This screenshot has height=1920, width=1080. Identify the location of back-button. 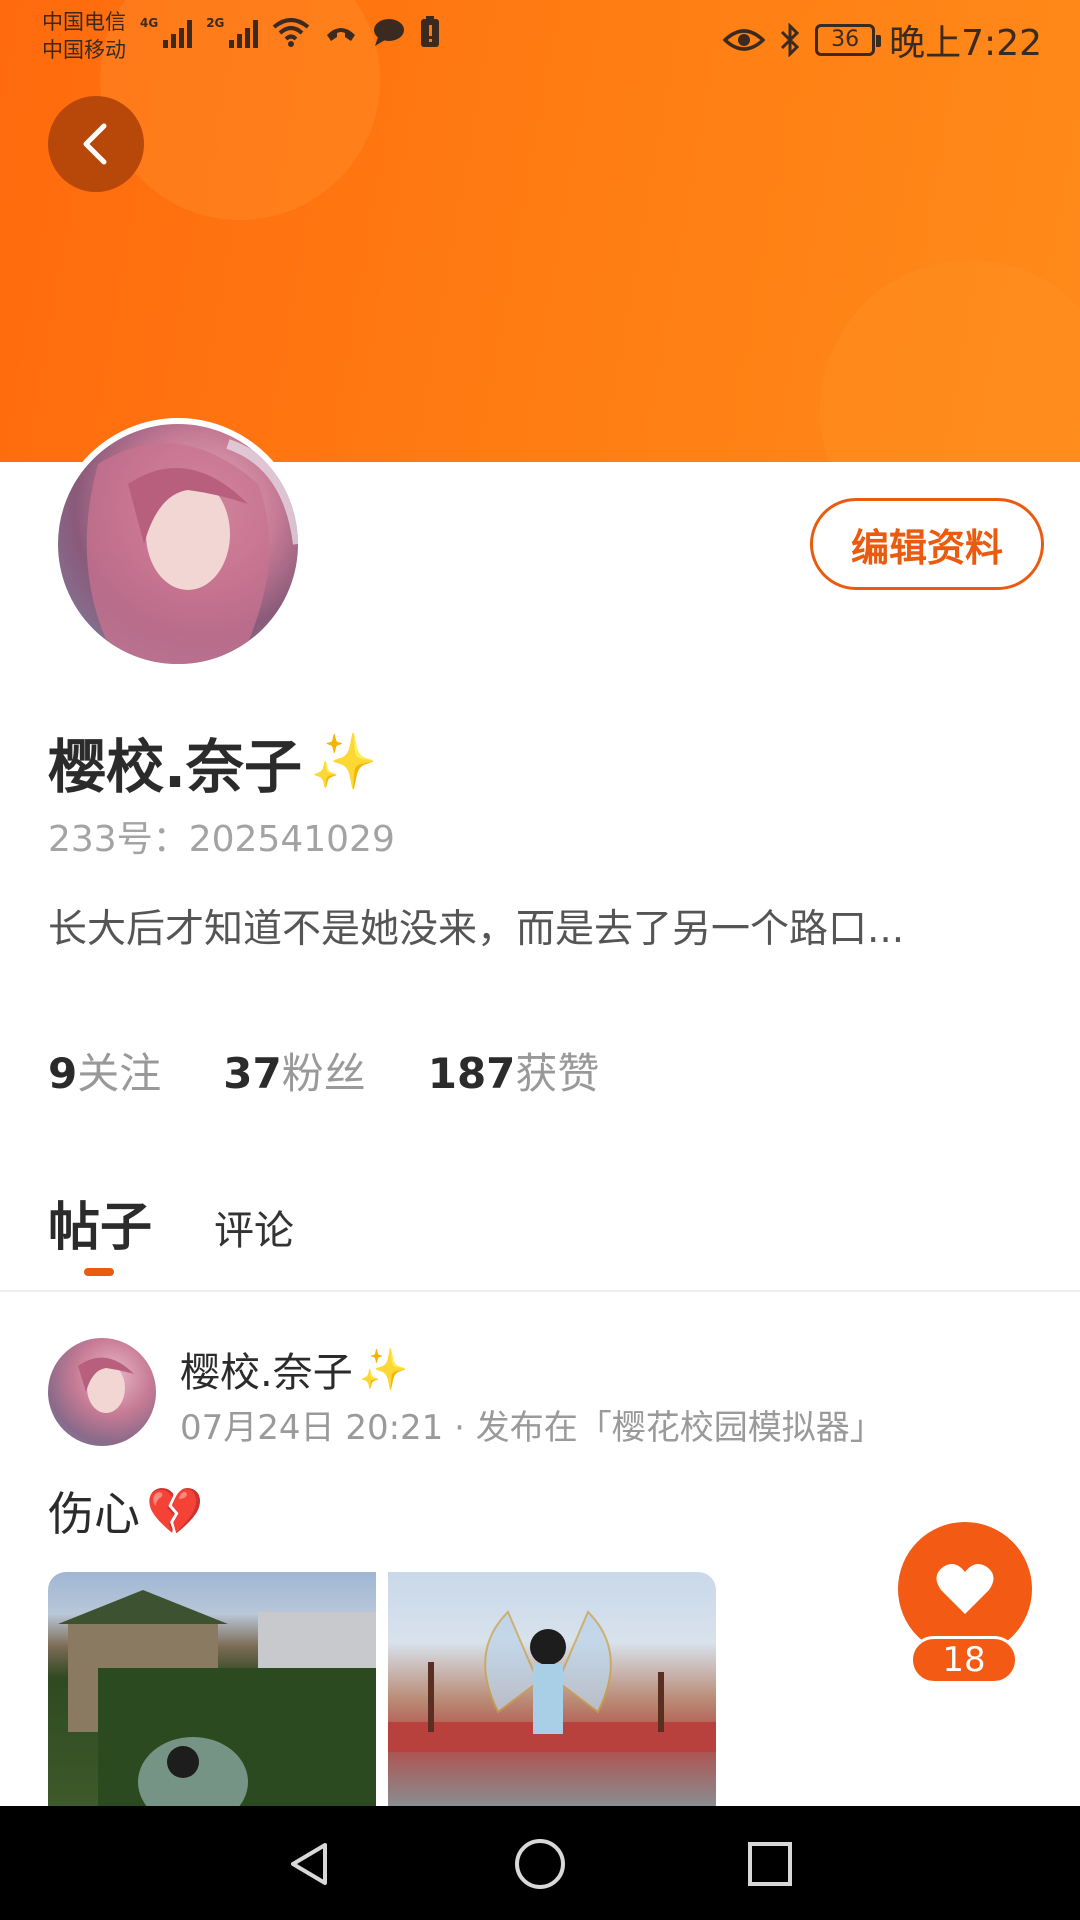
(96, 144).